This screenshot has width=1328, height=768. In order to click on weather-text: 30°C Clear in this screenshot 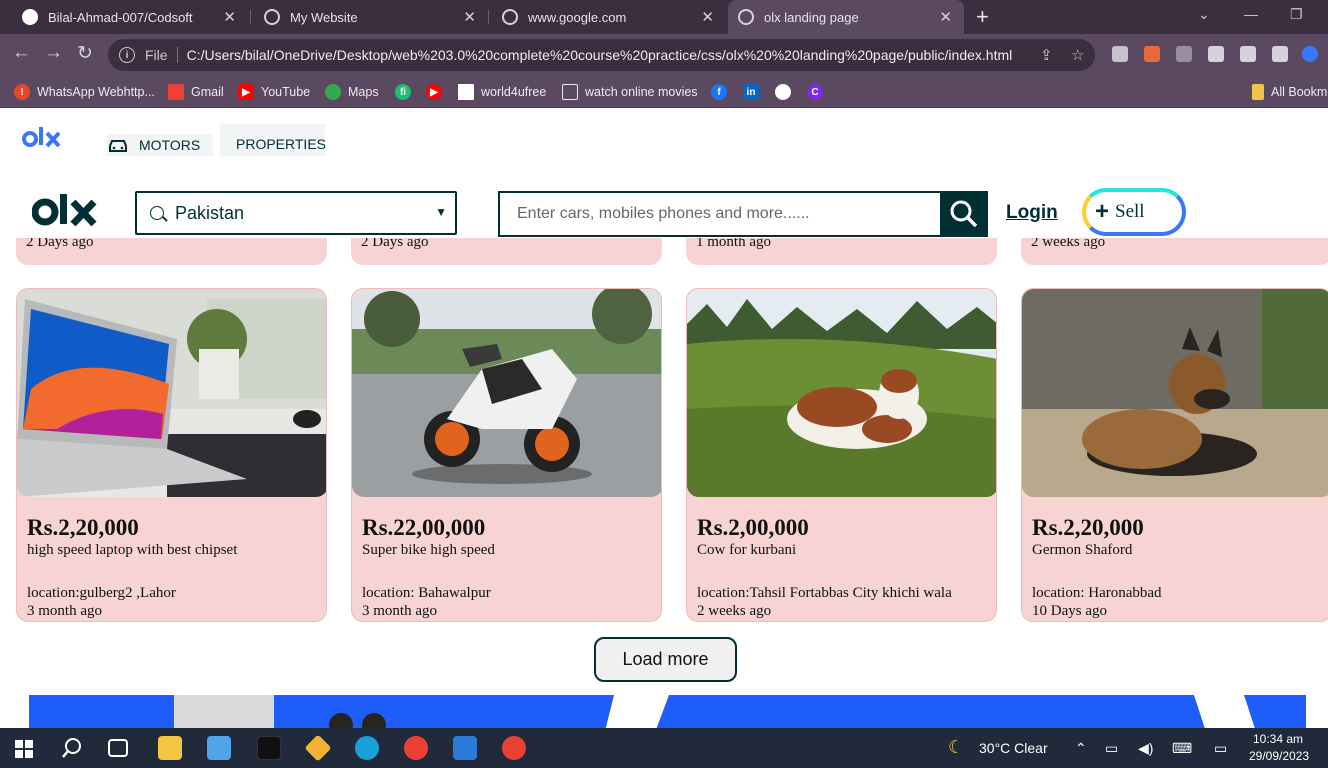, I will do `click(1013, 748)`.